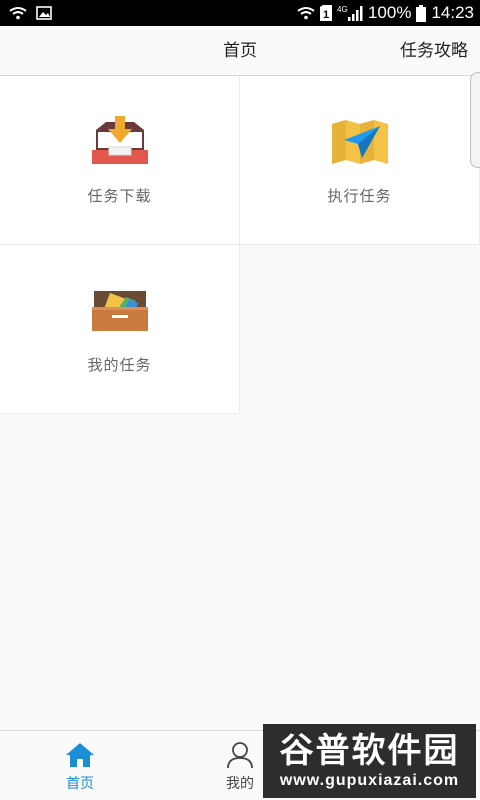 The width and height of the screenshot is (480, 800). What do you see at coordinates (120, 142) in the screenshot?
I see `inbox-download-icon` at bounding box center [120, 142].